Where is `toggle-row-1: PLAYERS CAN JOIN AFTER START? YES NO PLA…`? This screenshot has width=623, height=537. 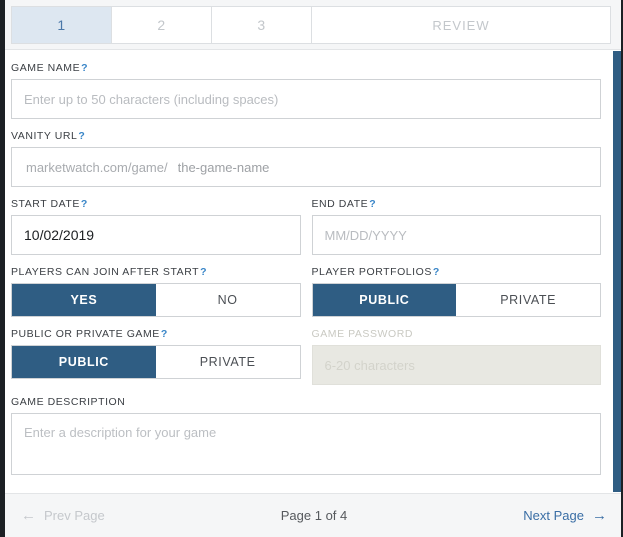
toggle-row-1: PLAYERS CAN JOIN AFTER START? YES NO PLA… is located at coordinates (306, 291).